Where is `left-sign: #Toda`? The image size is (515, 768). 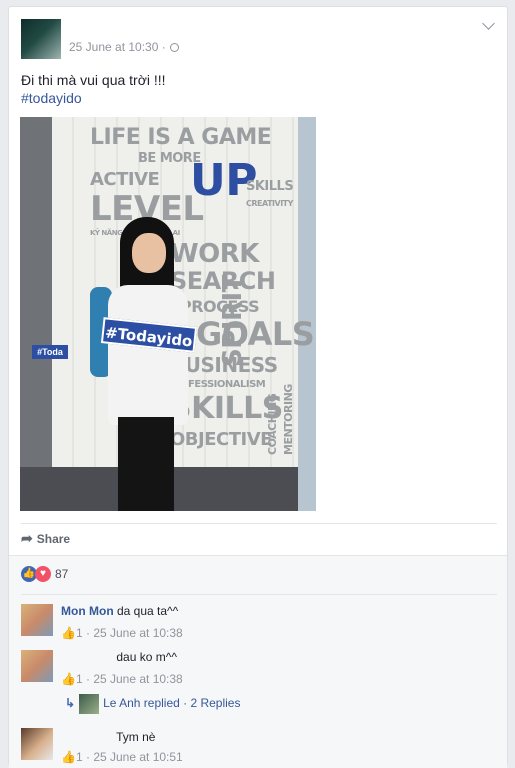
left-sign: #Toda is located at coordinates (50, 352).